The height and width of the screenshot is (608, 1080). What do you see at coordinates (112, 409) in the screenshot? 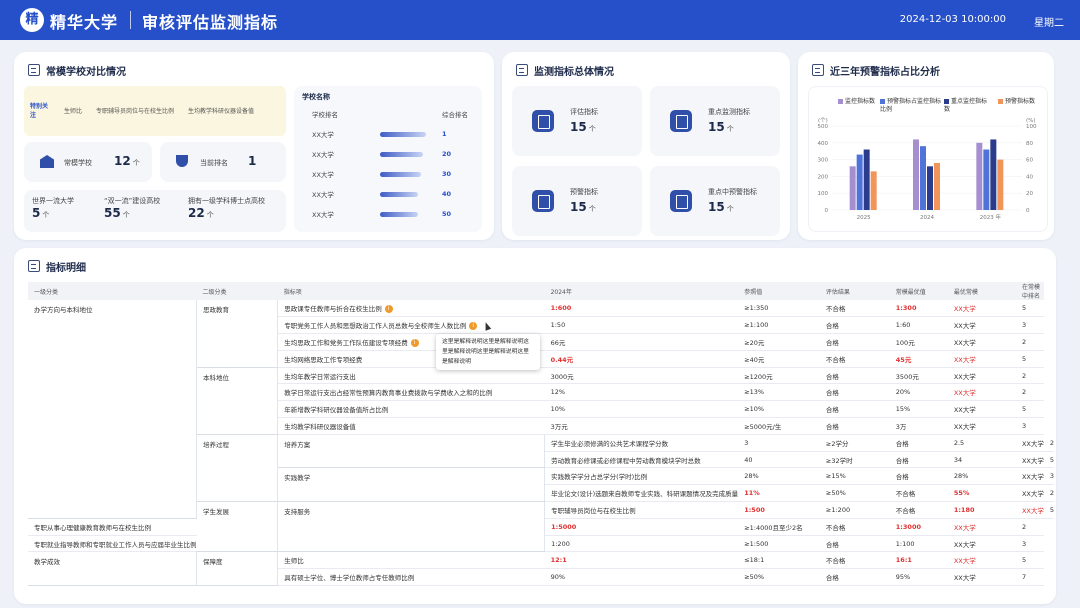
I see `level1-category: 办学方向与本科地位` at bounding box center [112, 409].